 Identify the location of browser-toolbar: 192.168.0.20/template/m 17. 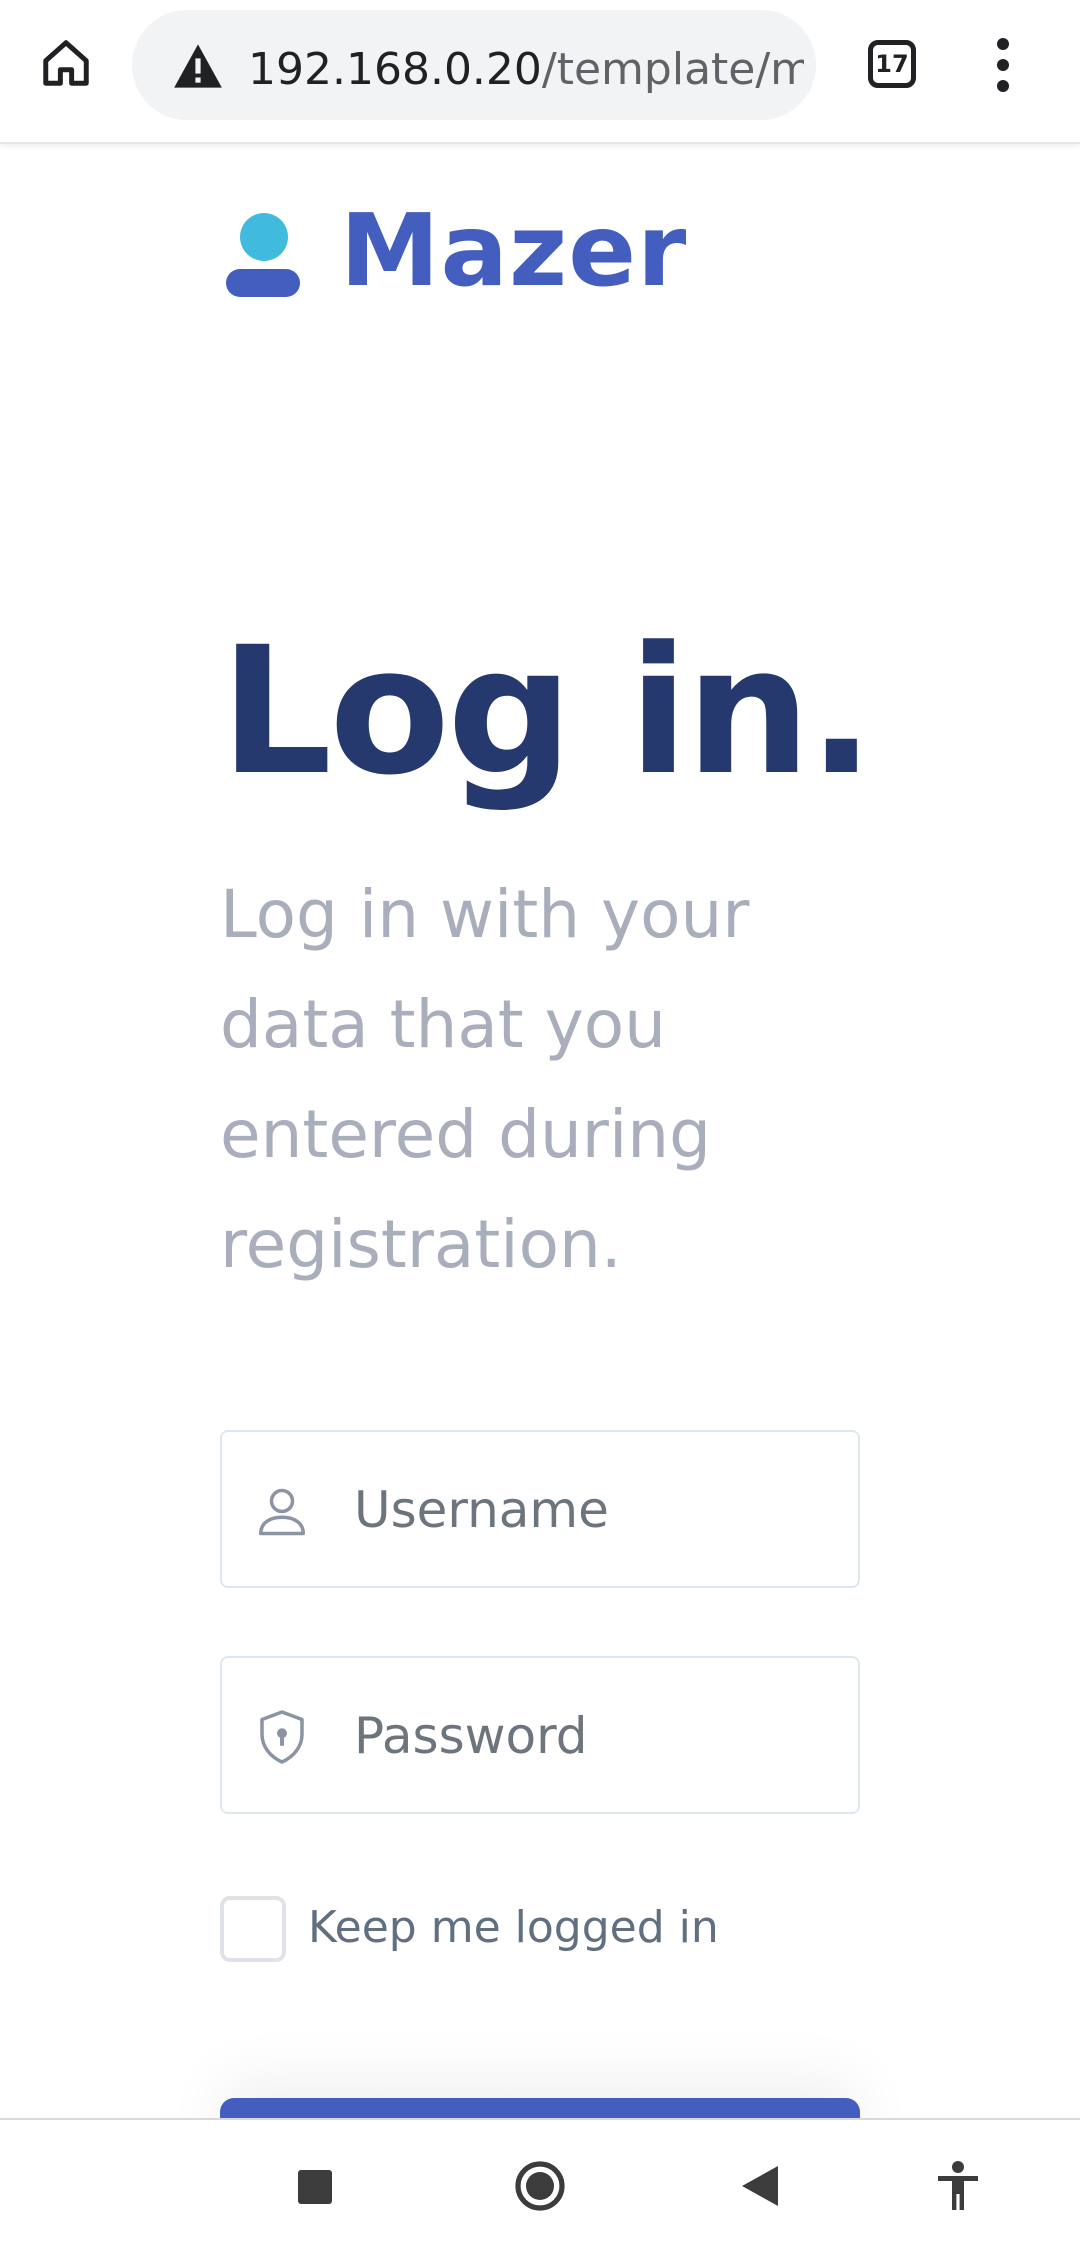
(540, 72).